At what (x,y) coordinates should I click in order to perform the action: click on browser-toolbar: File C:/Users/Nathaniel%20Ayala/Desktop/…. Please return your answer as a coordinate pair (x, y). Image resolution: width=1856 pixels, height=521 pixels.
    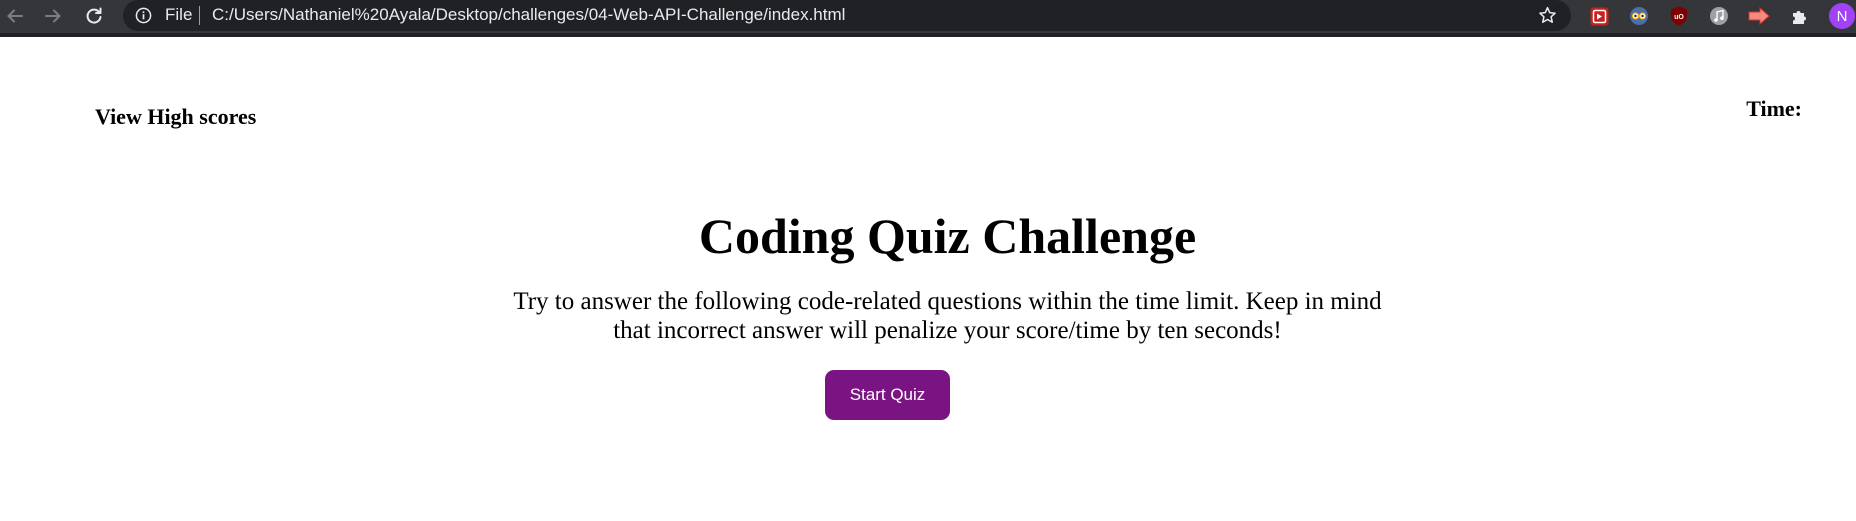
    Looking at the image, I should click on (928, 18).